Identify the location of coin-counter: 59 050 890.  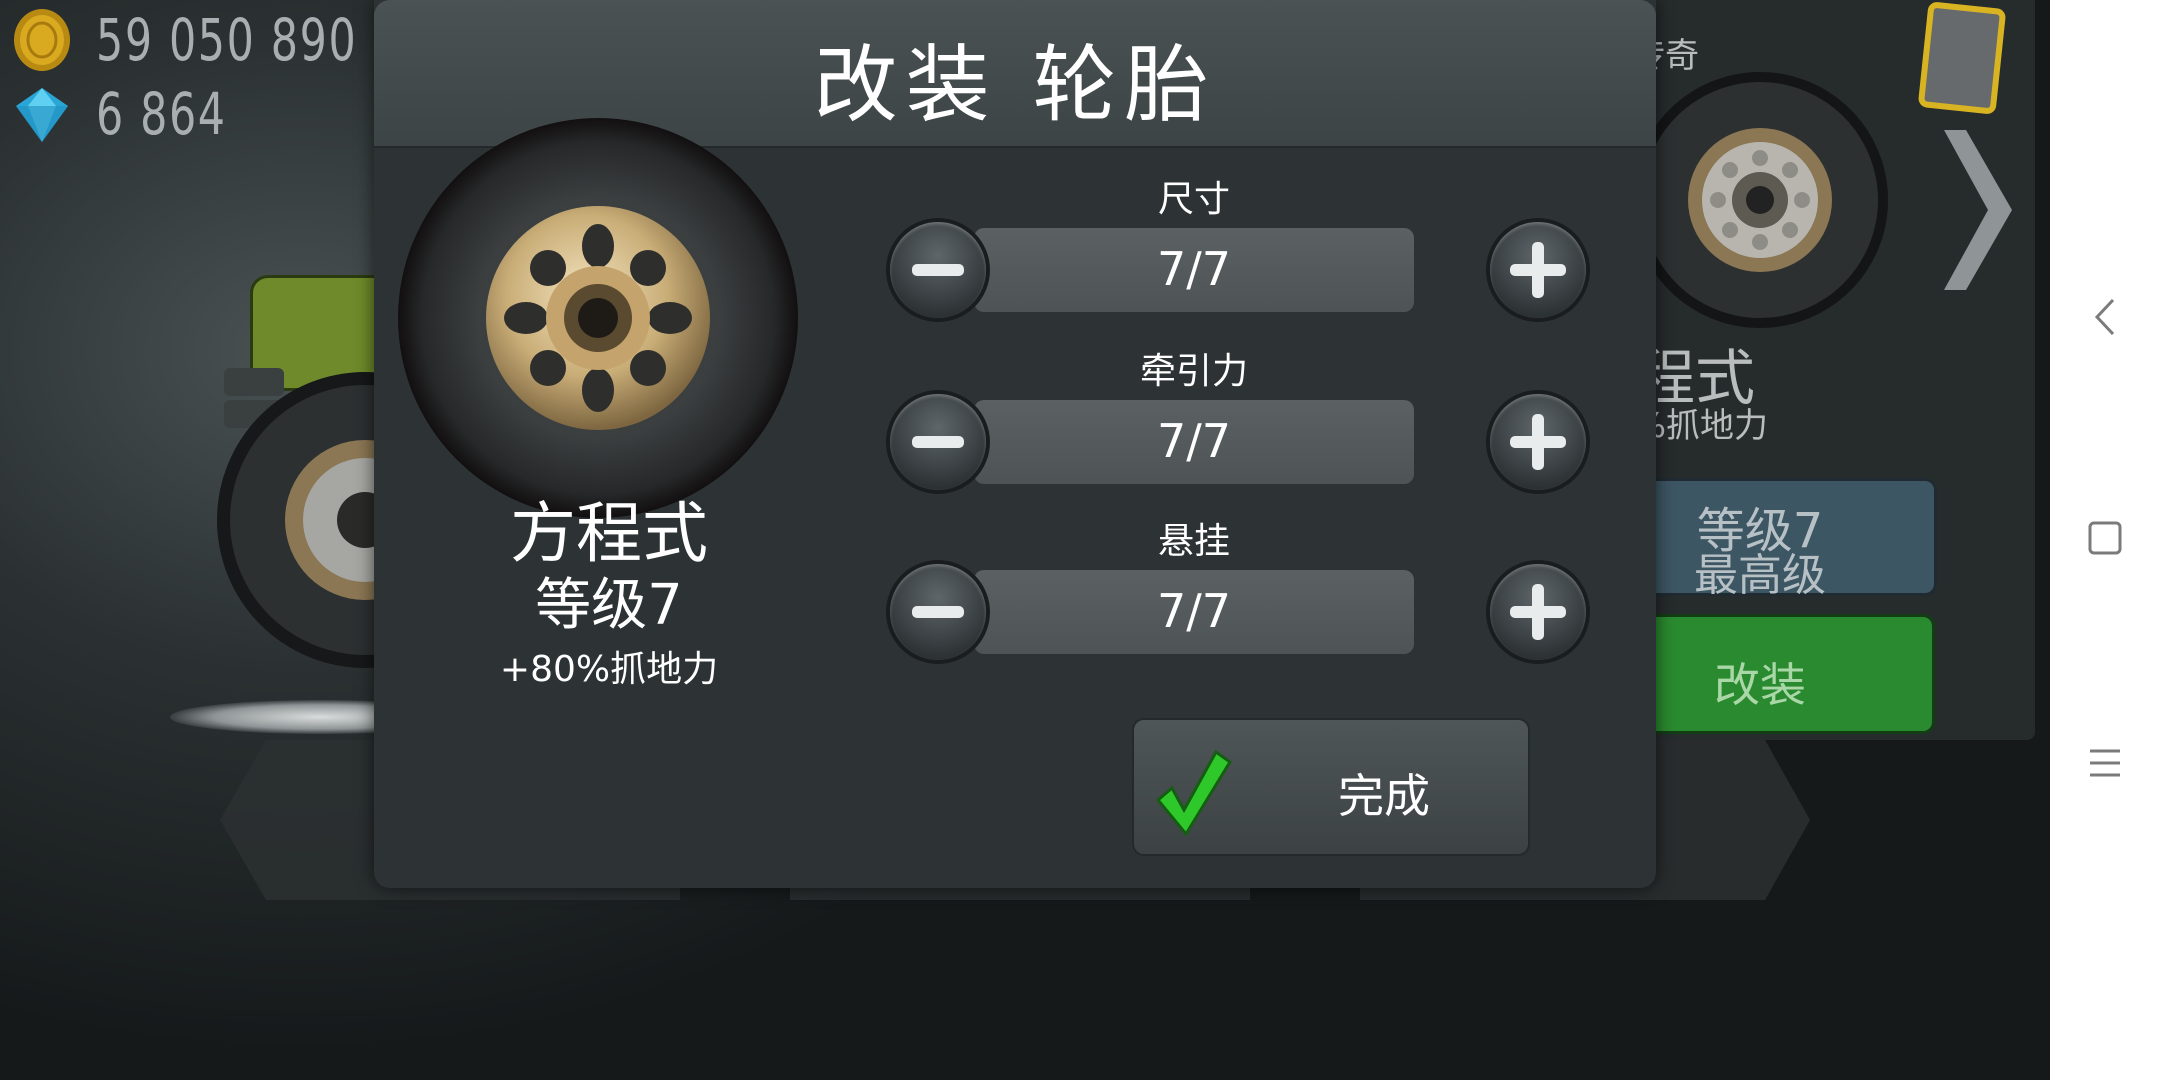
(213, 40).